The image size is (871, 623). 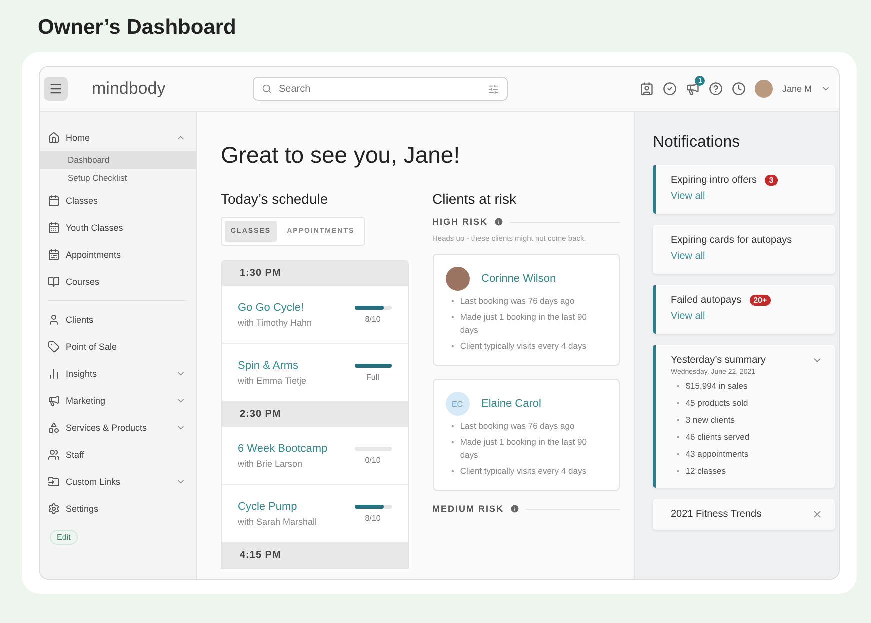 What do you see at coordinates (647, 89) in the screenshot?
I see `contact-card-icon` at bounding box center [647, 89].